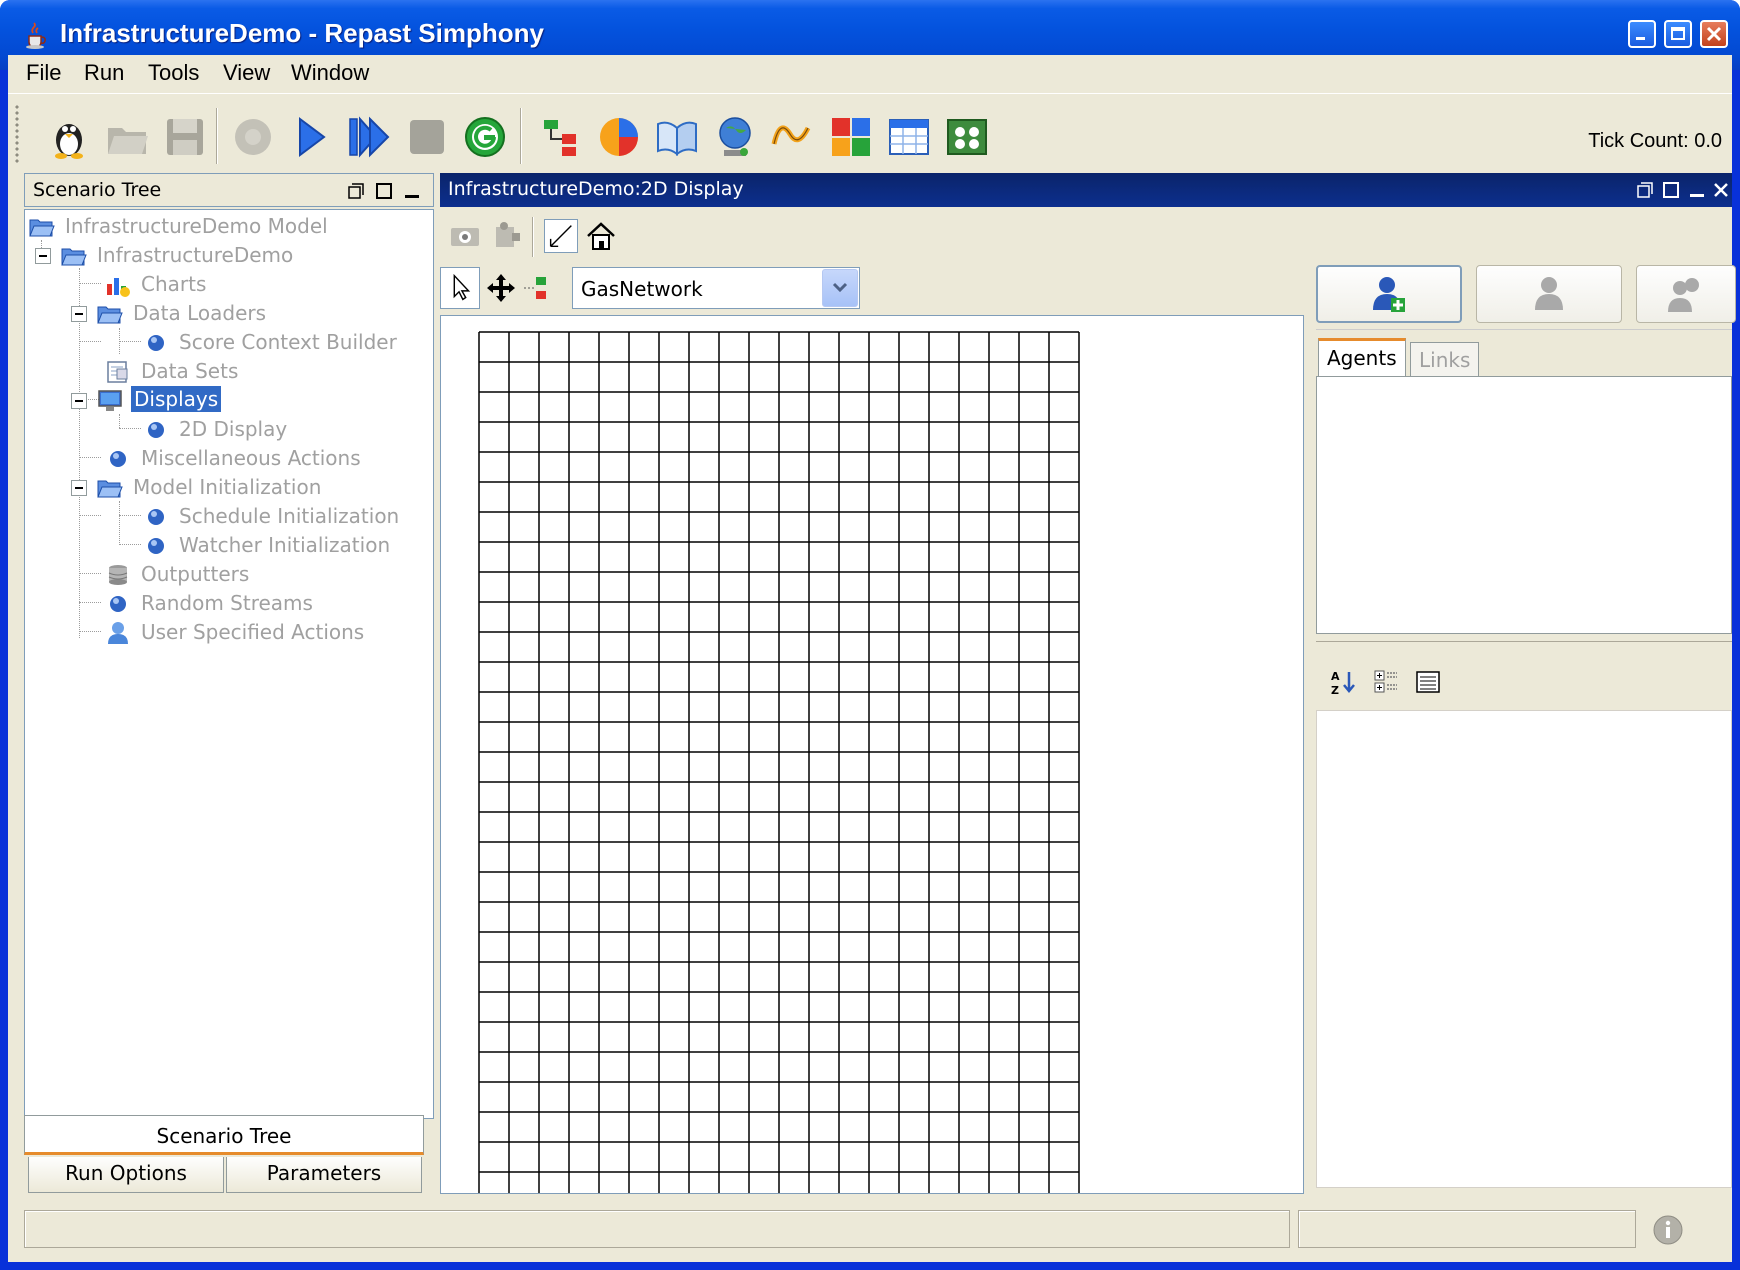 The width and height of the screenshot is (1740, 1270). What do you see at coordinates (42, 228) in the screenshot?
I see `folder-open-icon` at bounding box center [42, 228].